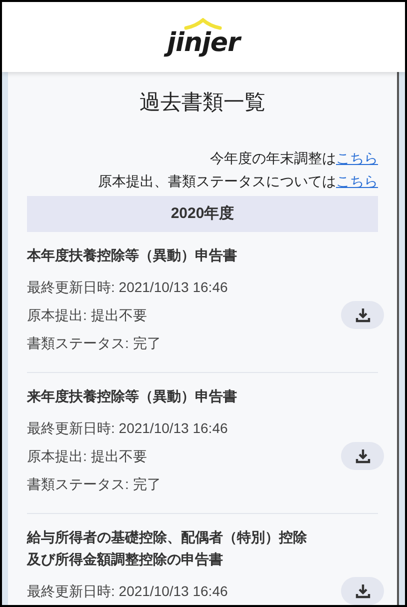  I want to click on document-title: 来年度扶養控除等（異動）申告書, so click(132, 396).